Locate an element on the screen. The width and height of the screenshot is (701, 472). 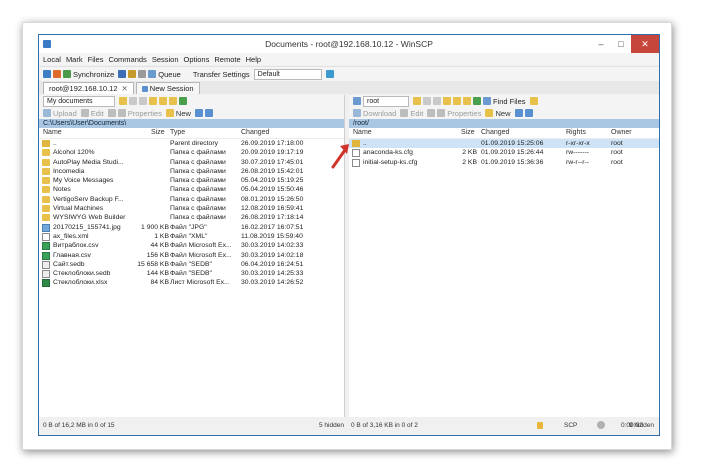
folder-row: .. Parent directory 26.09.2019 17:18:00 is located at coordinates (191, 143).